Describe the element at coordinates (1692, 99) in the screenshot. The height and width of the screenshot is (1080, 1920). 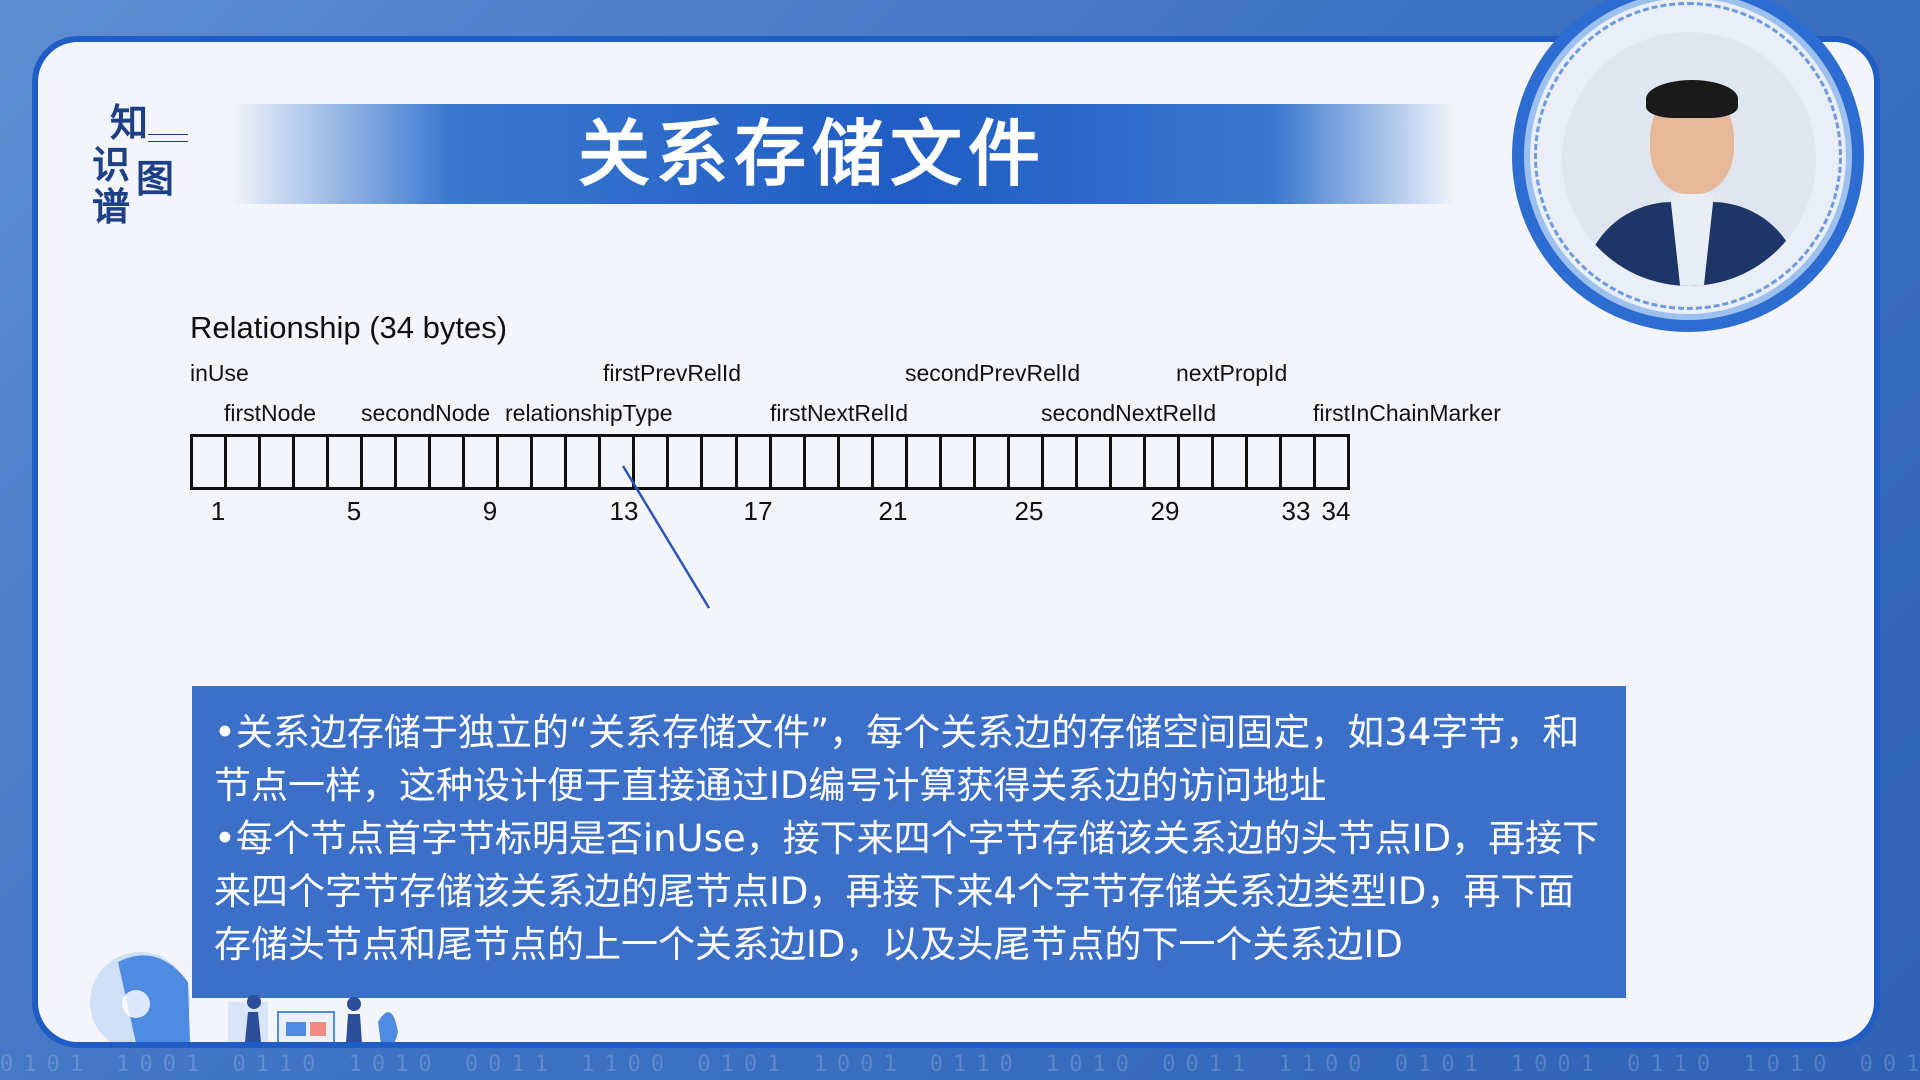
I see `presenter-hair` at that location.